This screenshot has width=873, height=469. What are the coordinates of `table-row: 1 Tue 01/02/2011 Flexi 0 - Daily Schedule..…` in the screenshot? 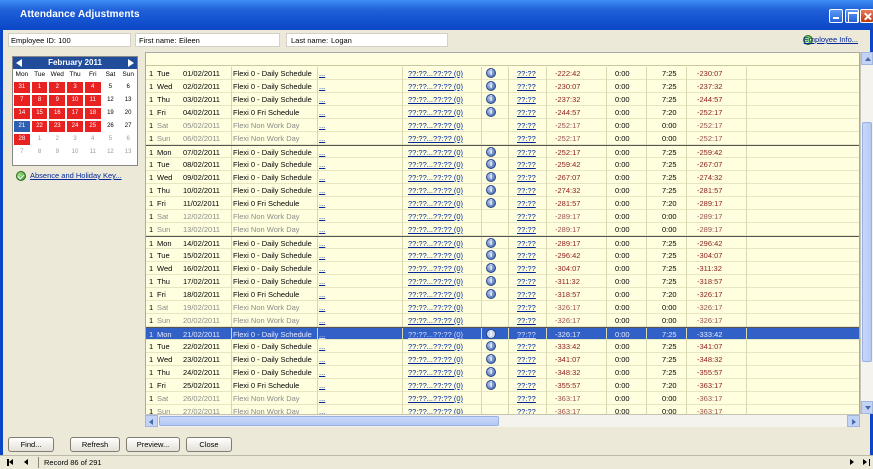 It's located at (502, 73).